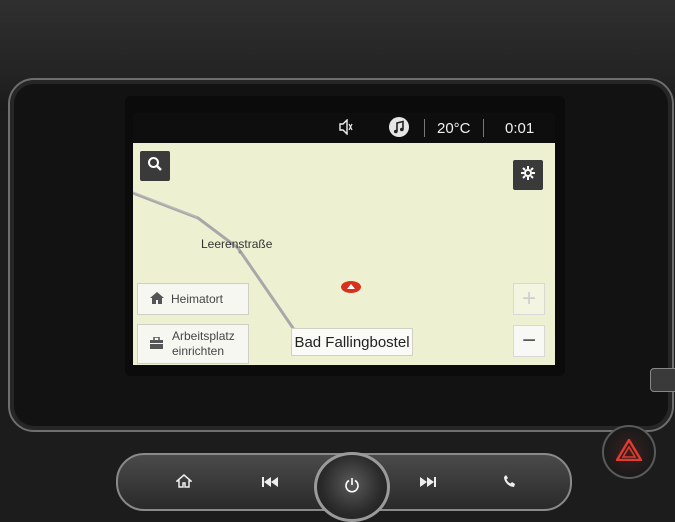 This screenshot has height=522, width=675. What do you see at coordinates (399, 129) in the screenshot?
I see `music-note-icon` at bounding box center [399, 129].